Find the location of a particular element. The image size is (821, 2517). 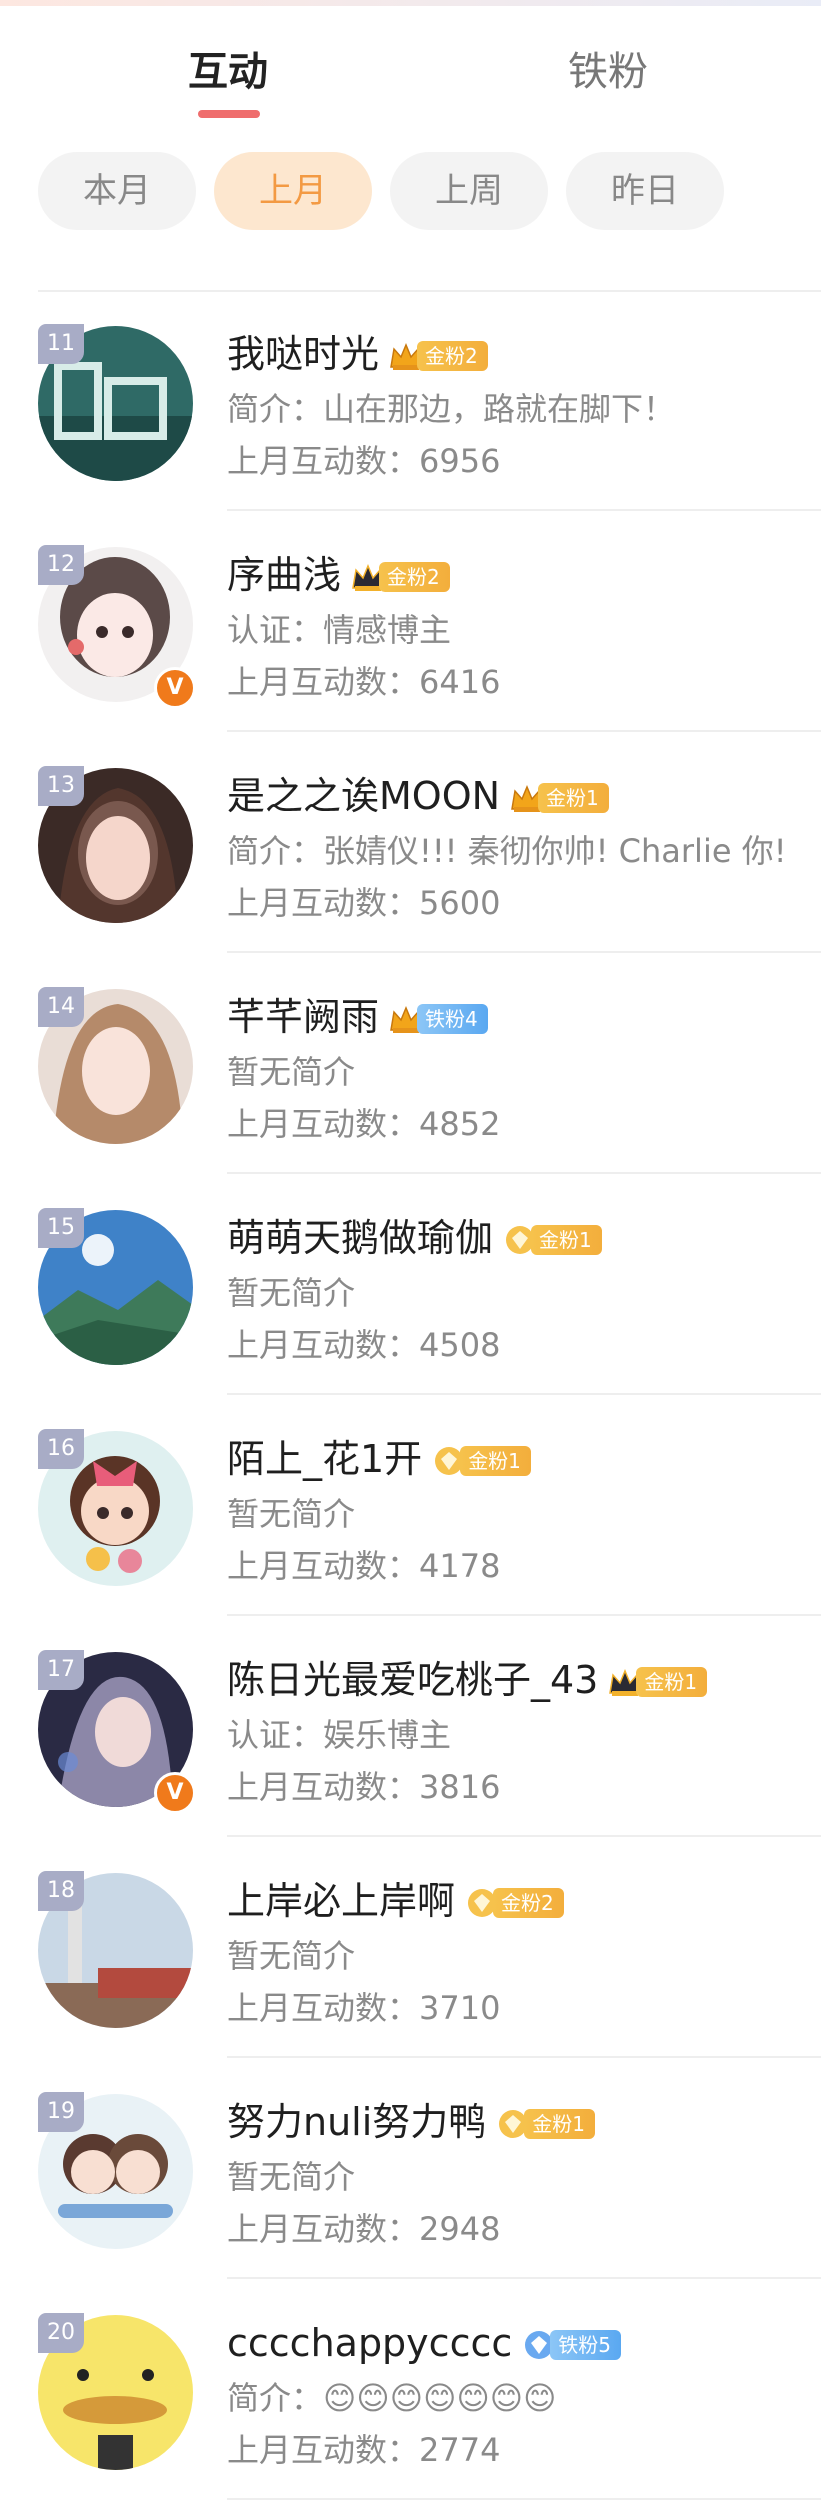

name-line: 我哒时光 金粉2 is located at coordinates (357, 354).